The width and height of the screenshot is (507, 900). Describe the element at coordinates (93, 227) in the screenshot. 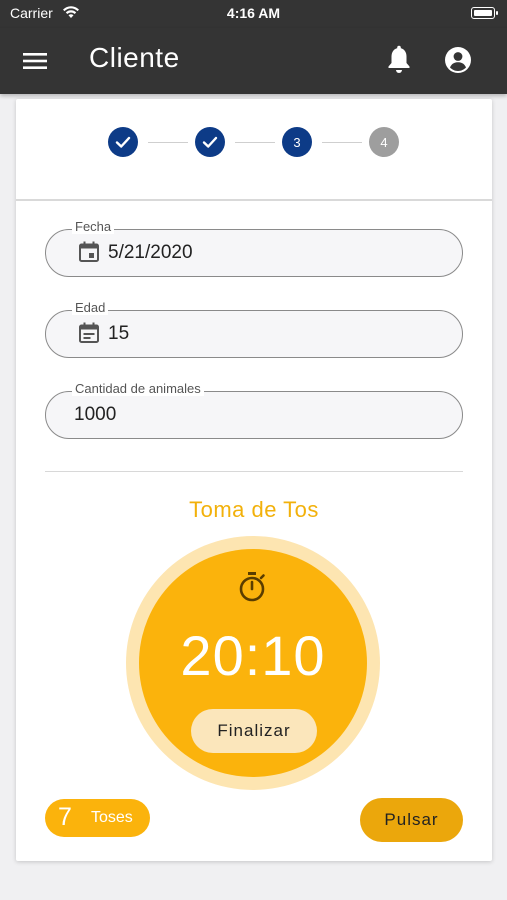

I see `date-field-label: Fecha` at that location.